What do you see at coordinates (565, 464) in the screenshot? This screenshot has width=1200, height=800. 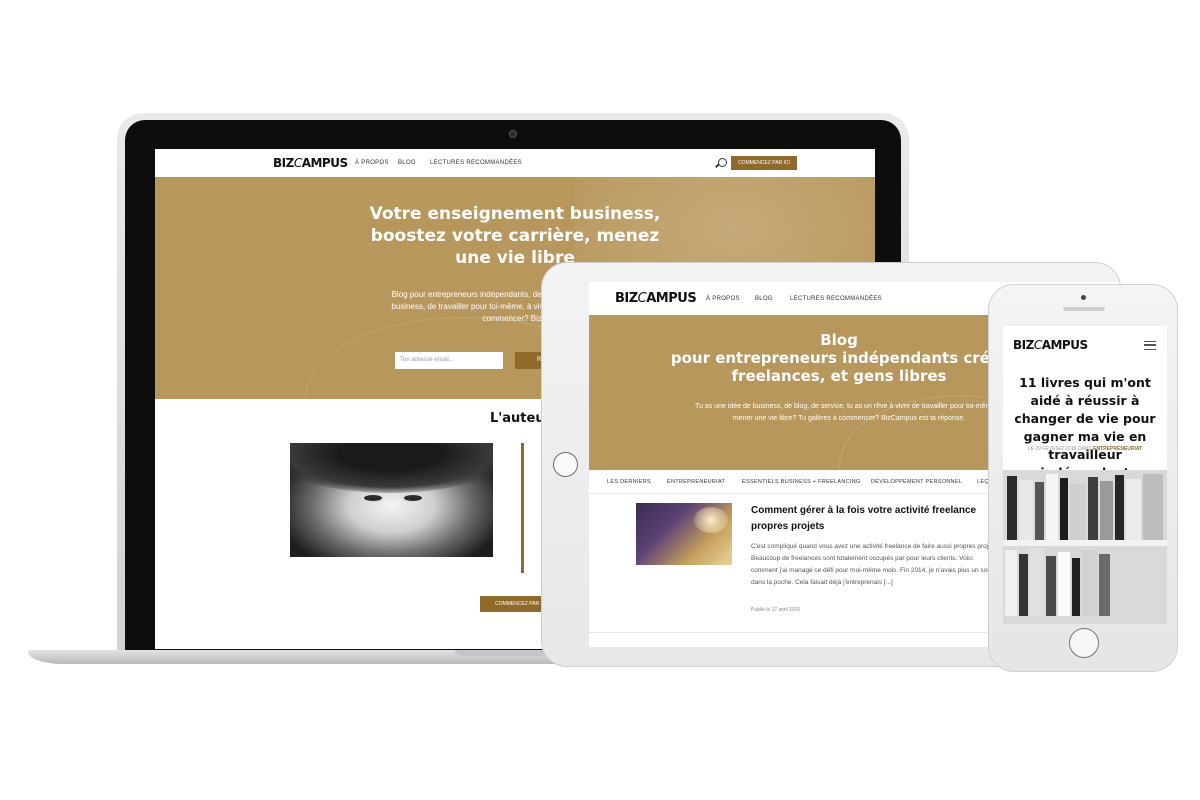 I see `tablet-home-button` at bounding box center [565, 464].